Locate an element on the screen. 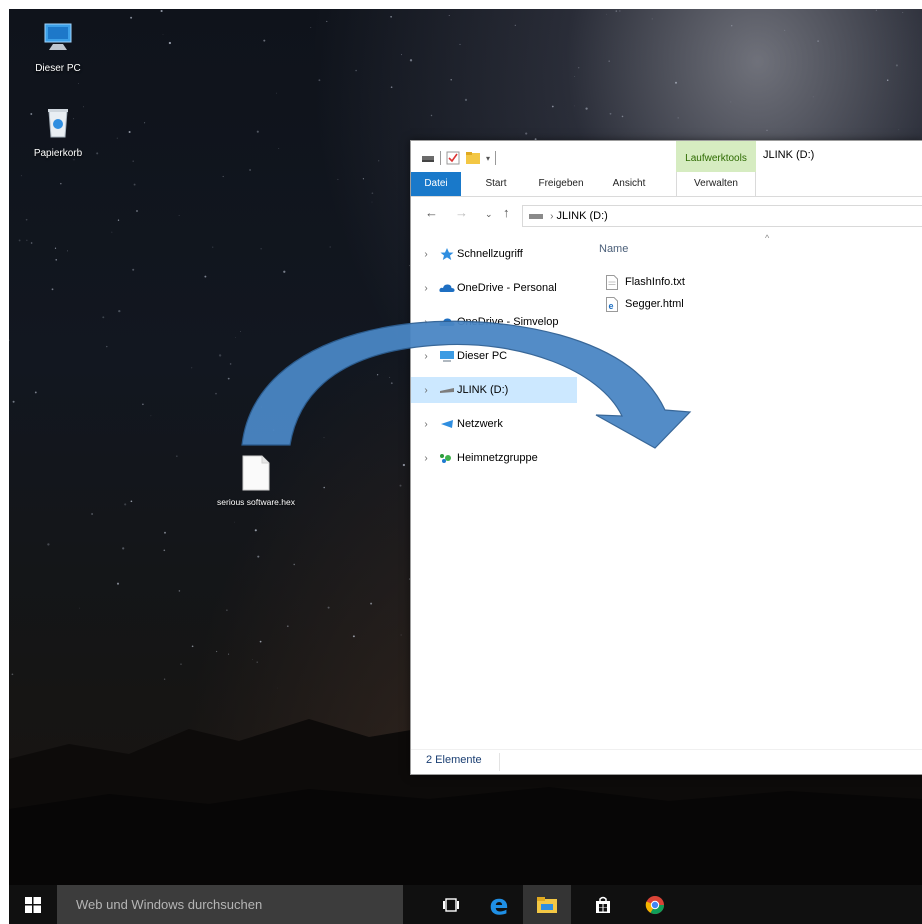 This screenshot has width=922, height=924. desktop-icon-recycle-bin: Papierkorb is located at coordinates (58, 132).